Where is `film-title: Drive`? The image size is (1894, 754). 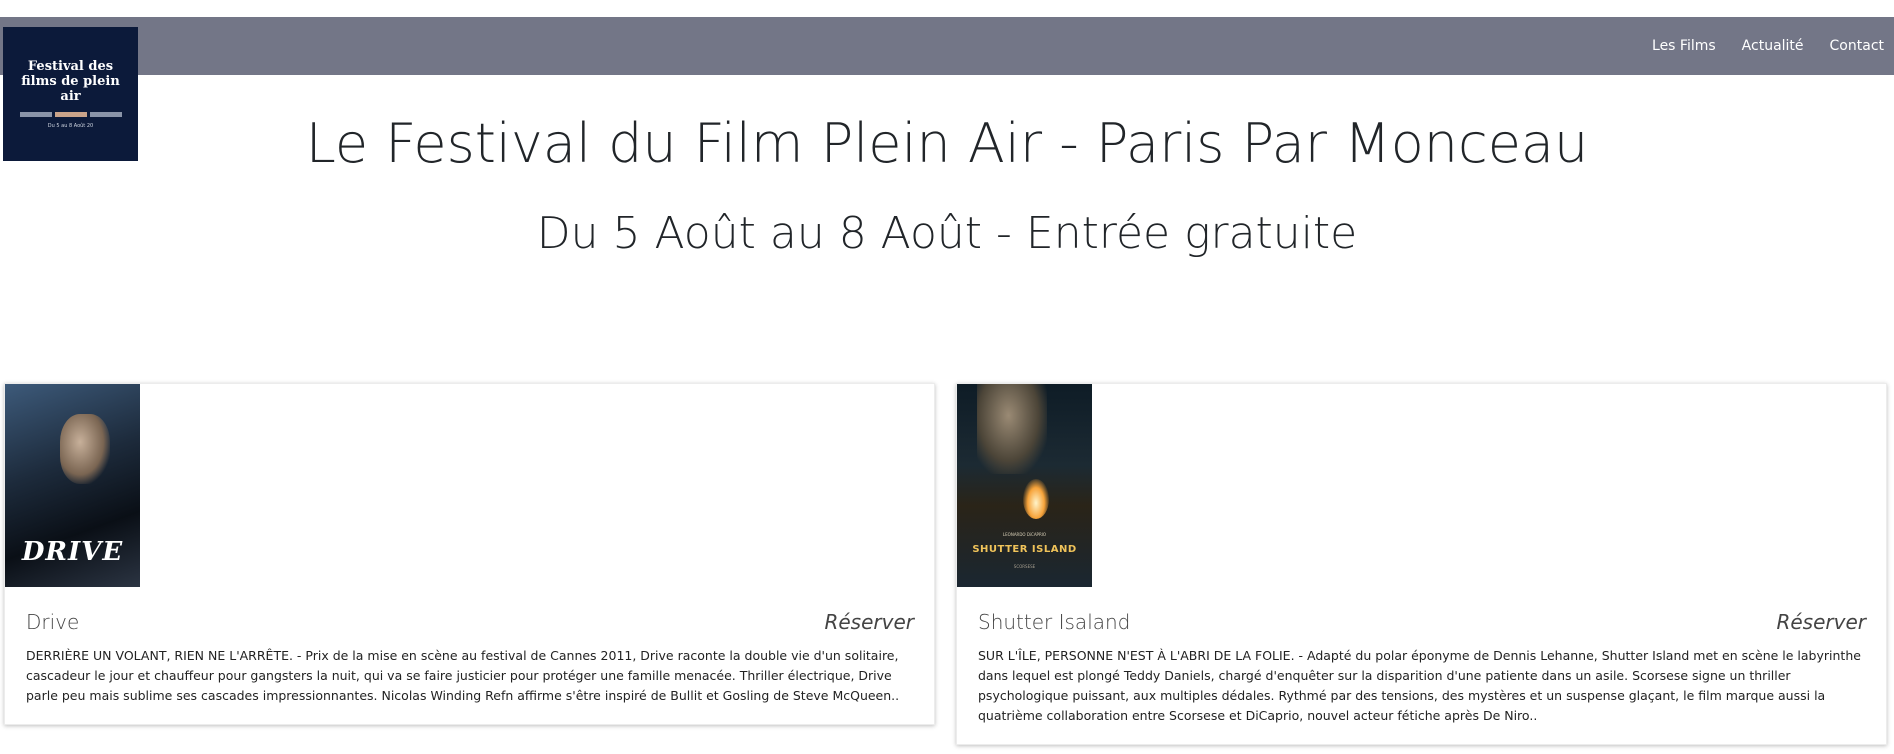
film-title: Drive is located at coordinates (53, 622).